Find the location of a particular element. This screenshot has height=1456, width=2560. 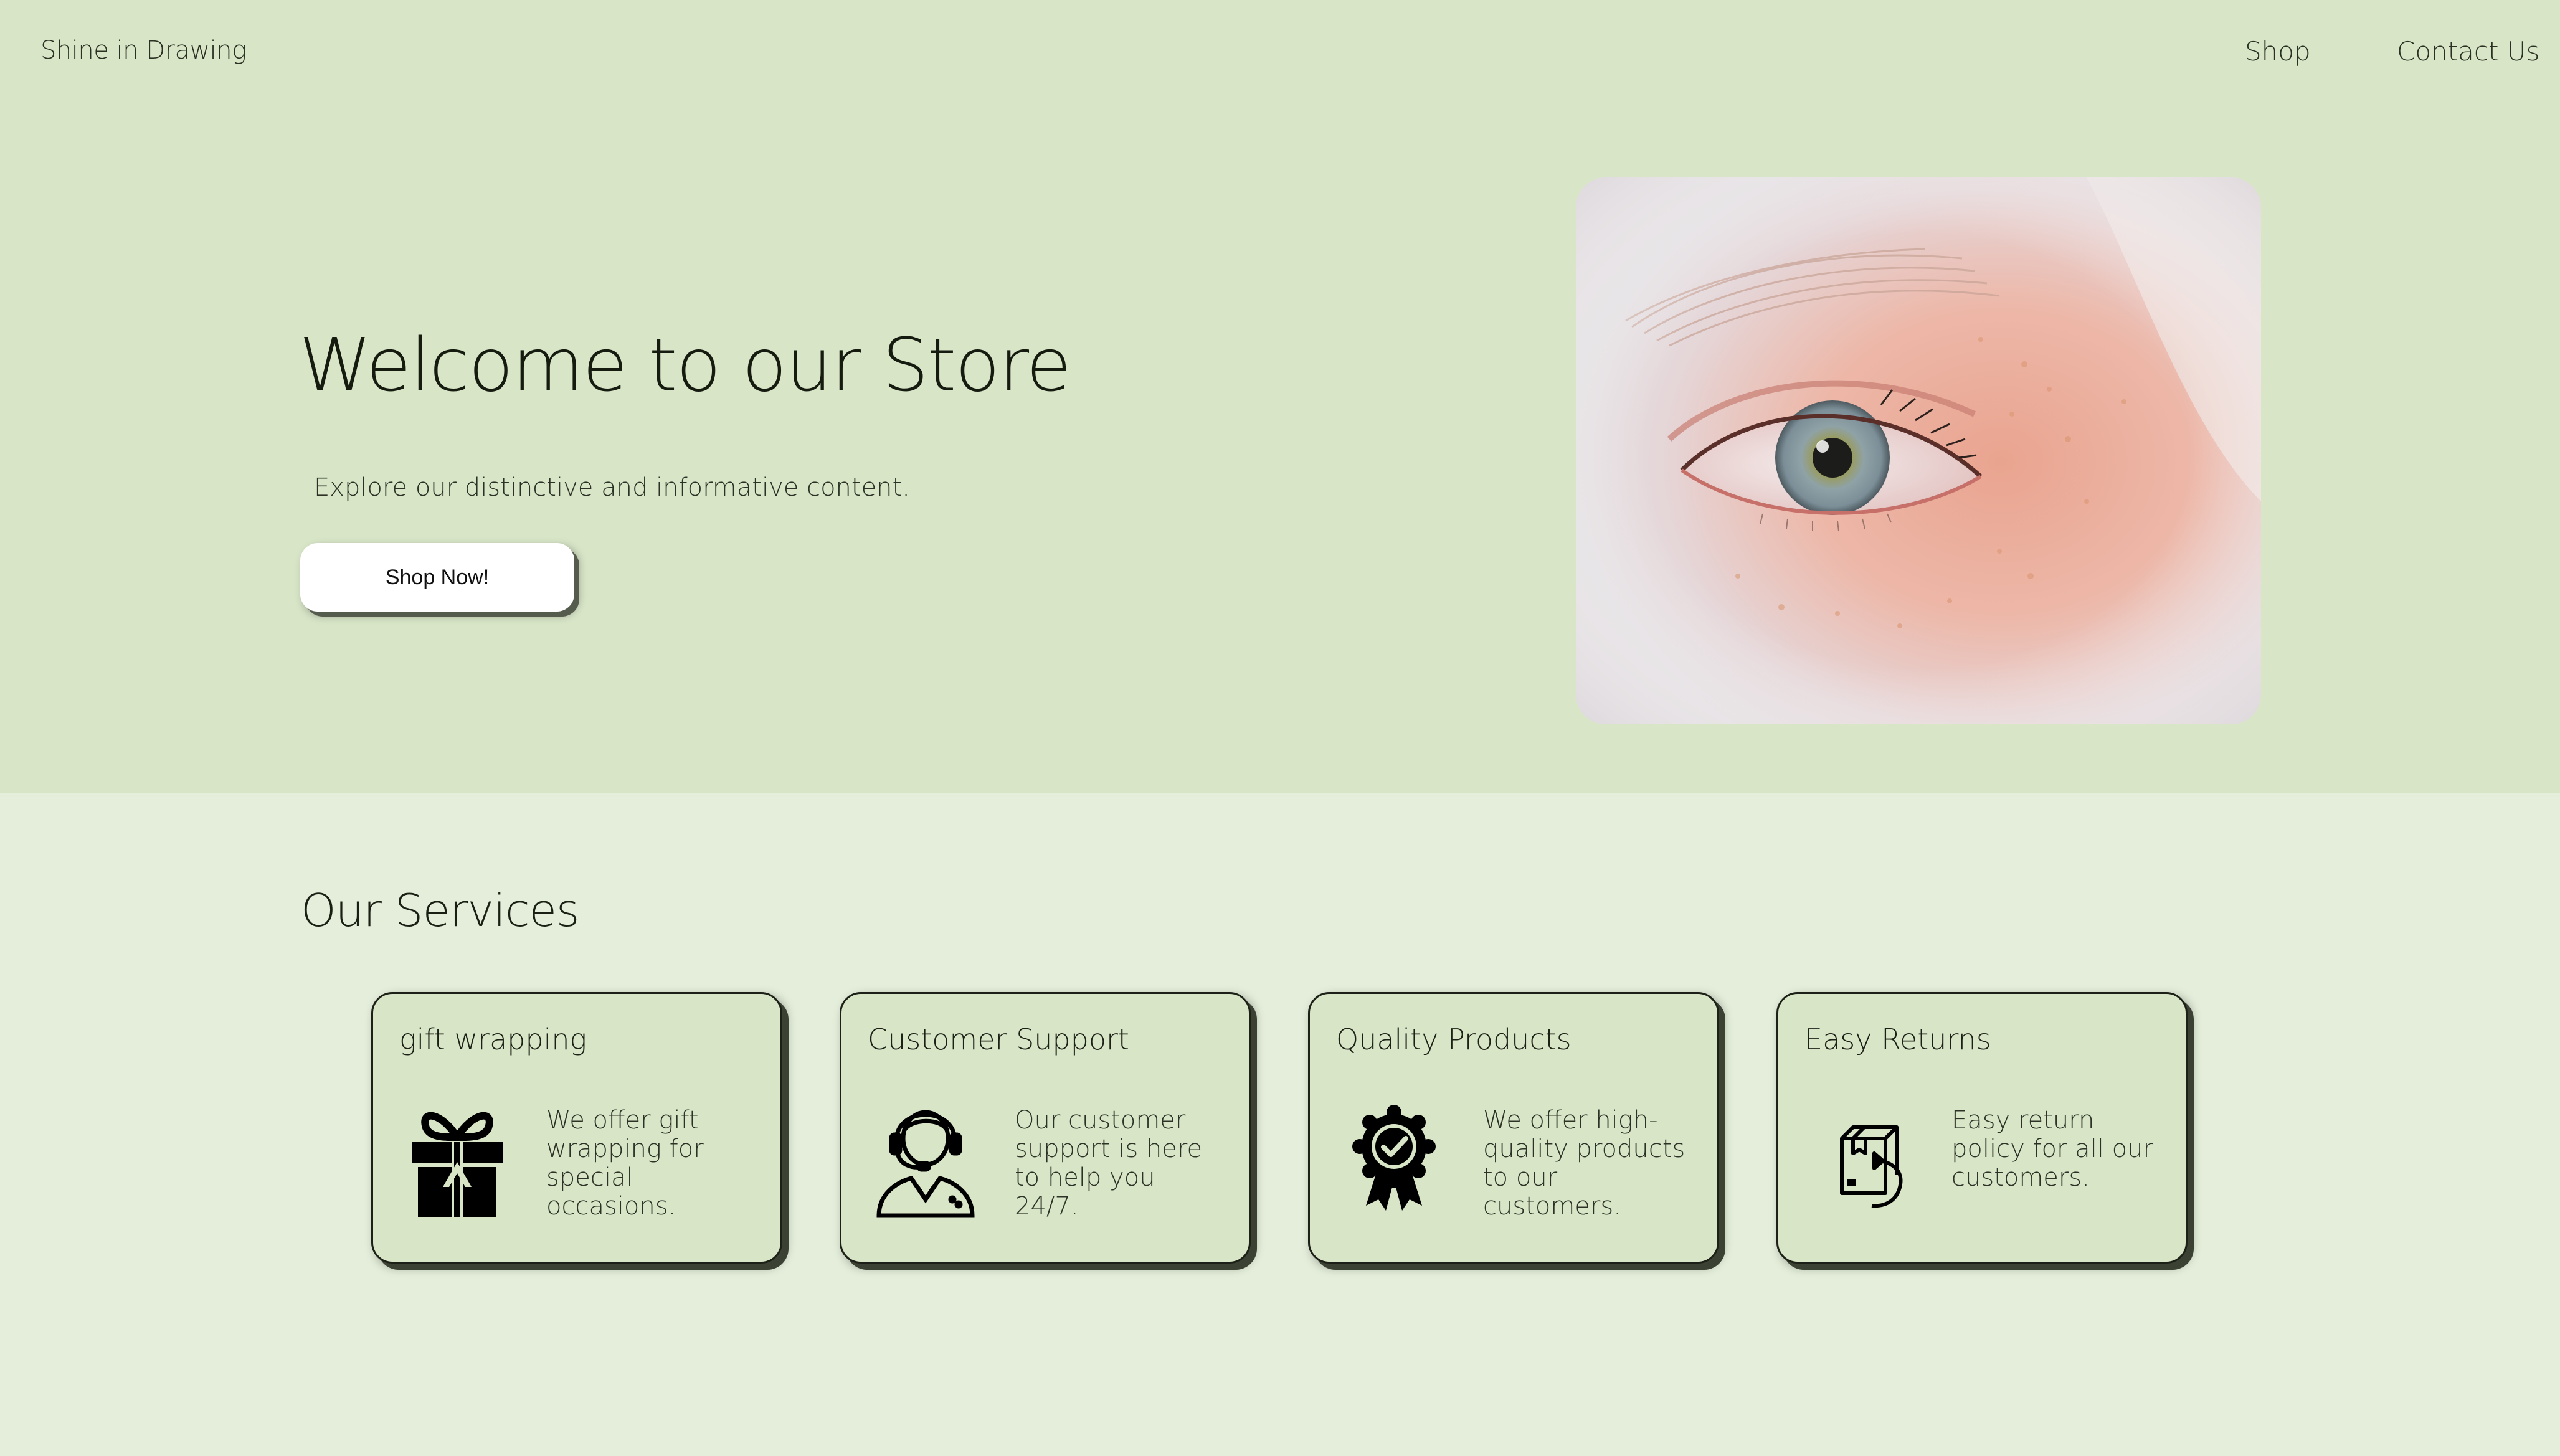

service-card-title: Easy Returns is located at coordinates (1897, 1039).